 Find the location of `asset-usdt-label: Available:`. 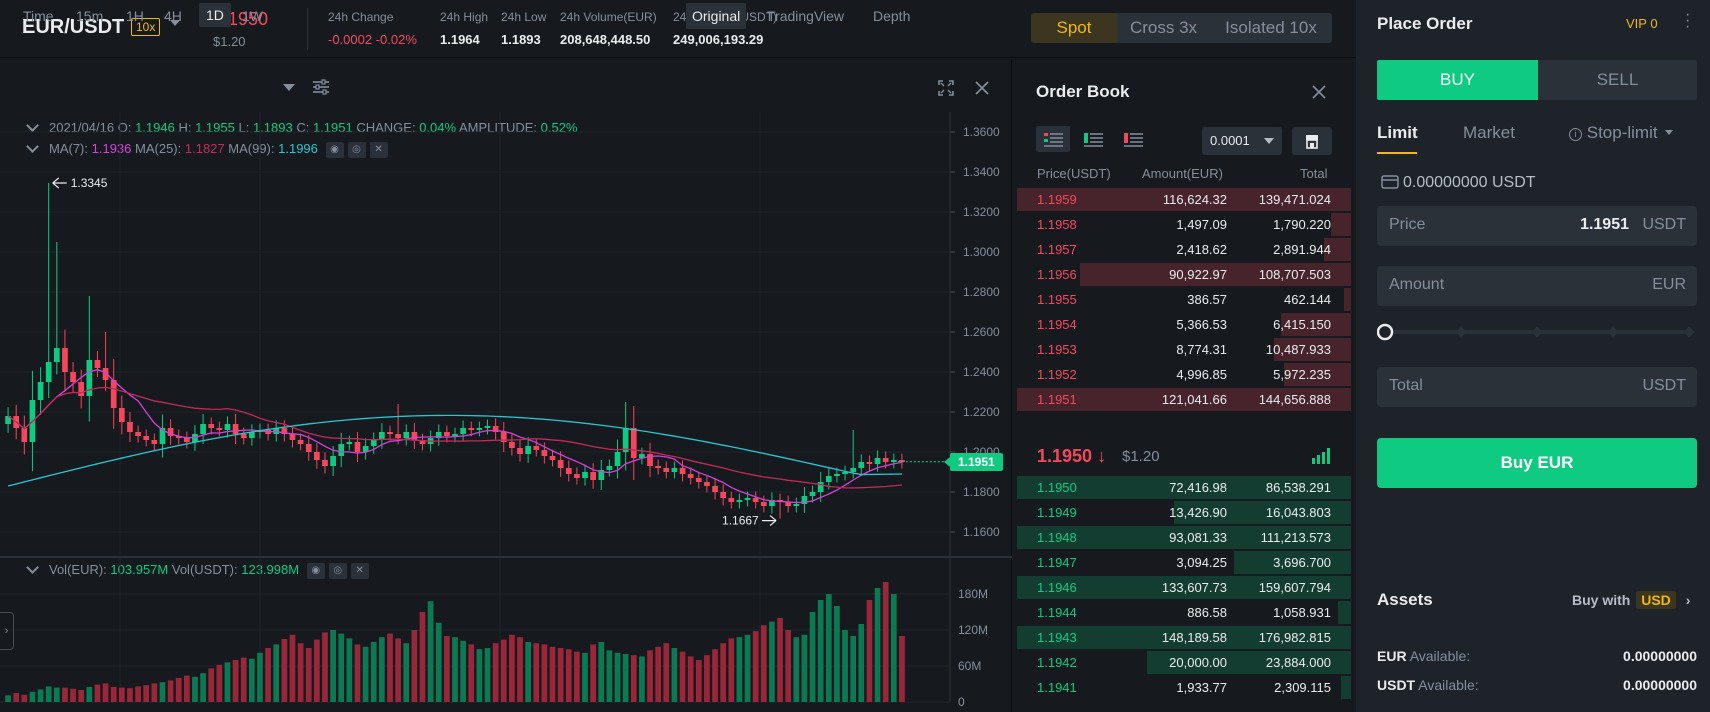

asset-usdt-label: Available: is located at coordinates (1448, 685).